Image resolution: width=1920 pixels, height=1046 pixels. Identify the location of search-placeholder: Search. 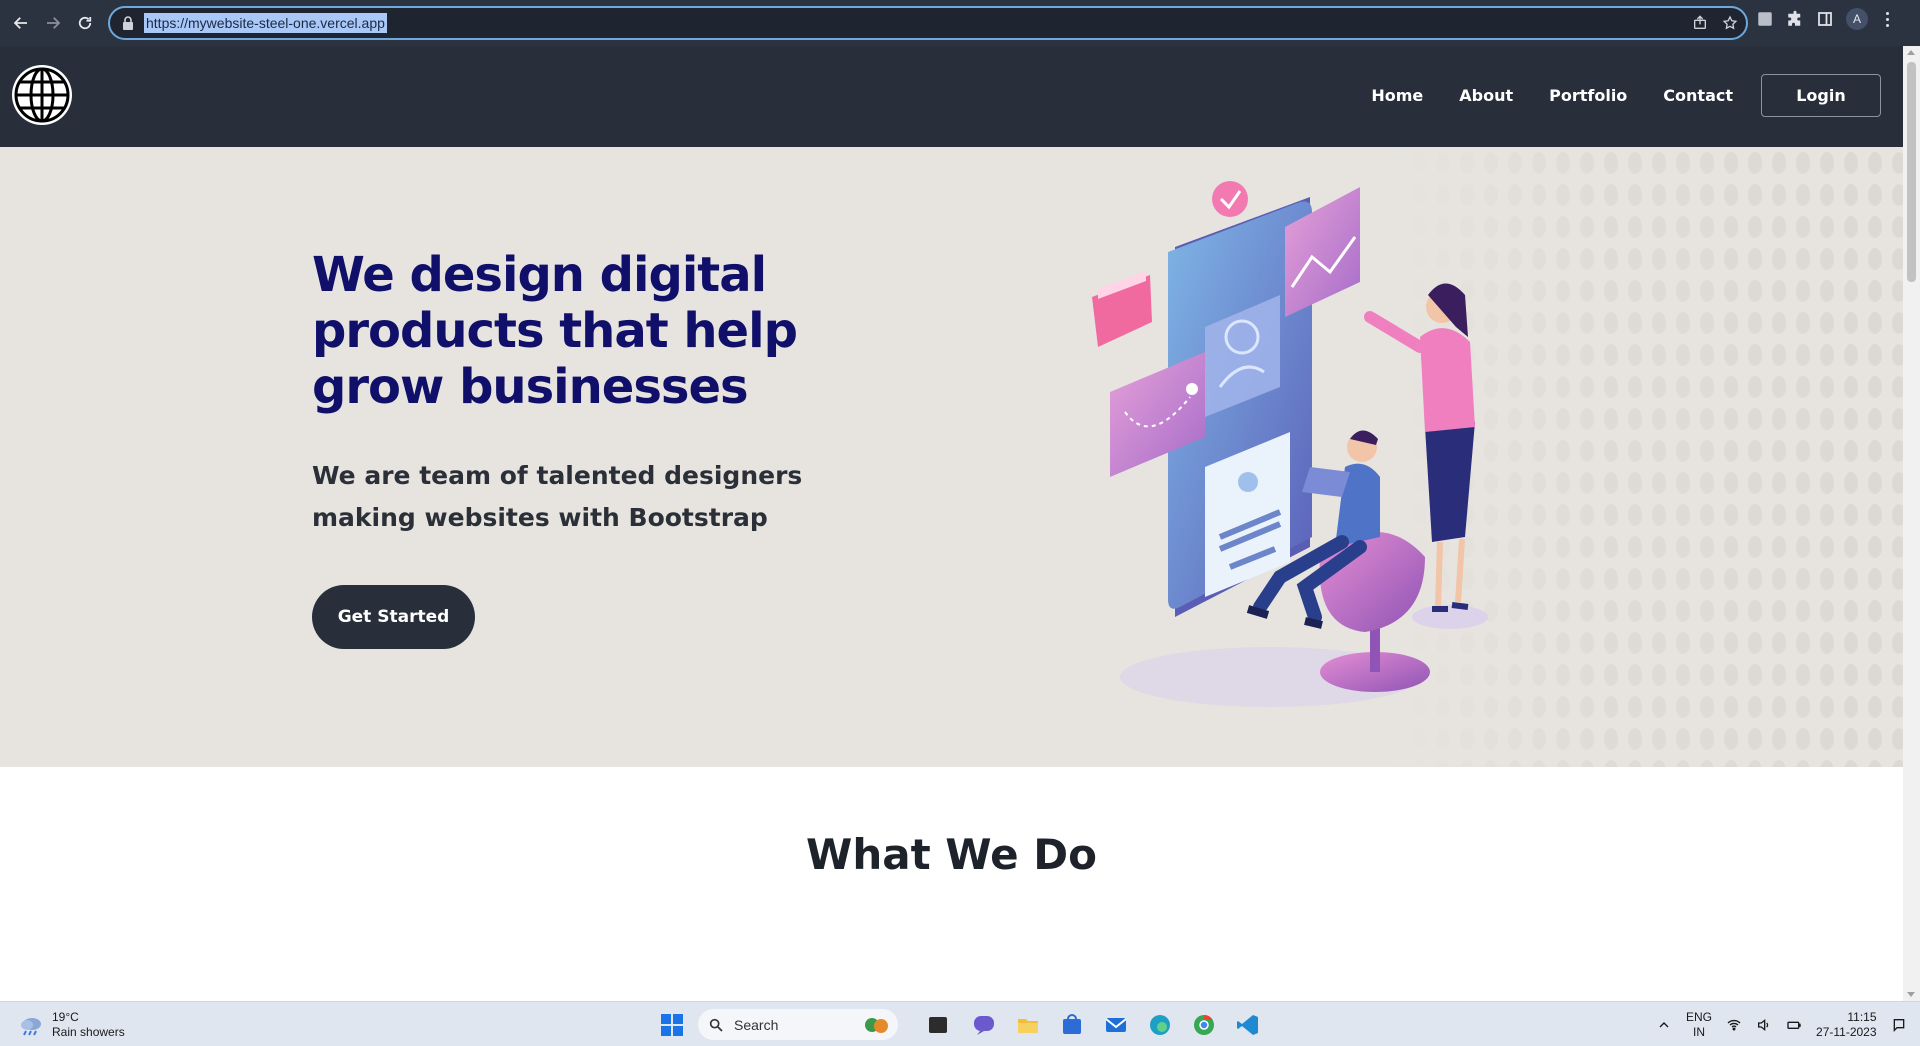
(756, 1024).